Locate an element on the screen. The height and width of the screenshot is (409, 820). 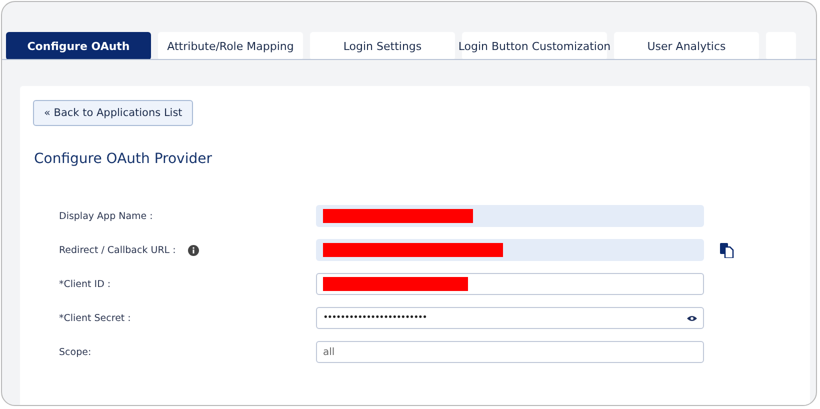
field-label: *Client ID : is located at coordinates (85, 284).